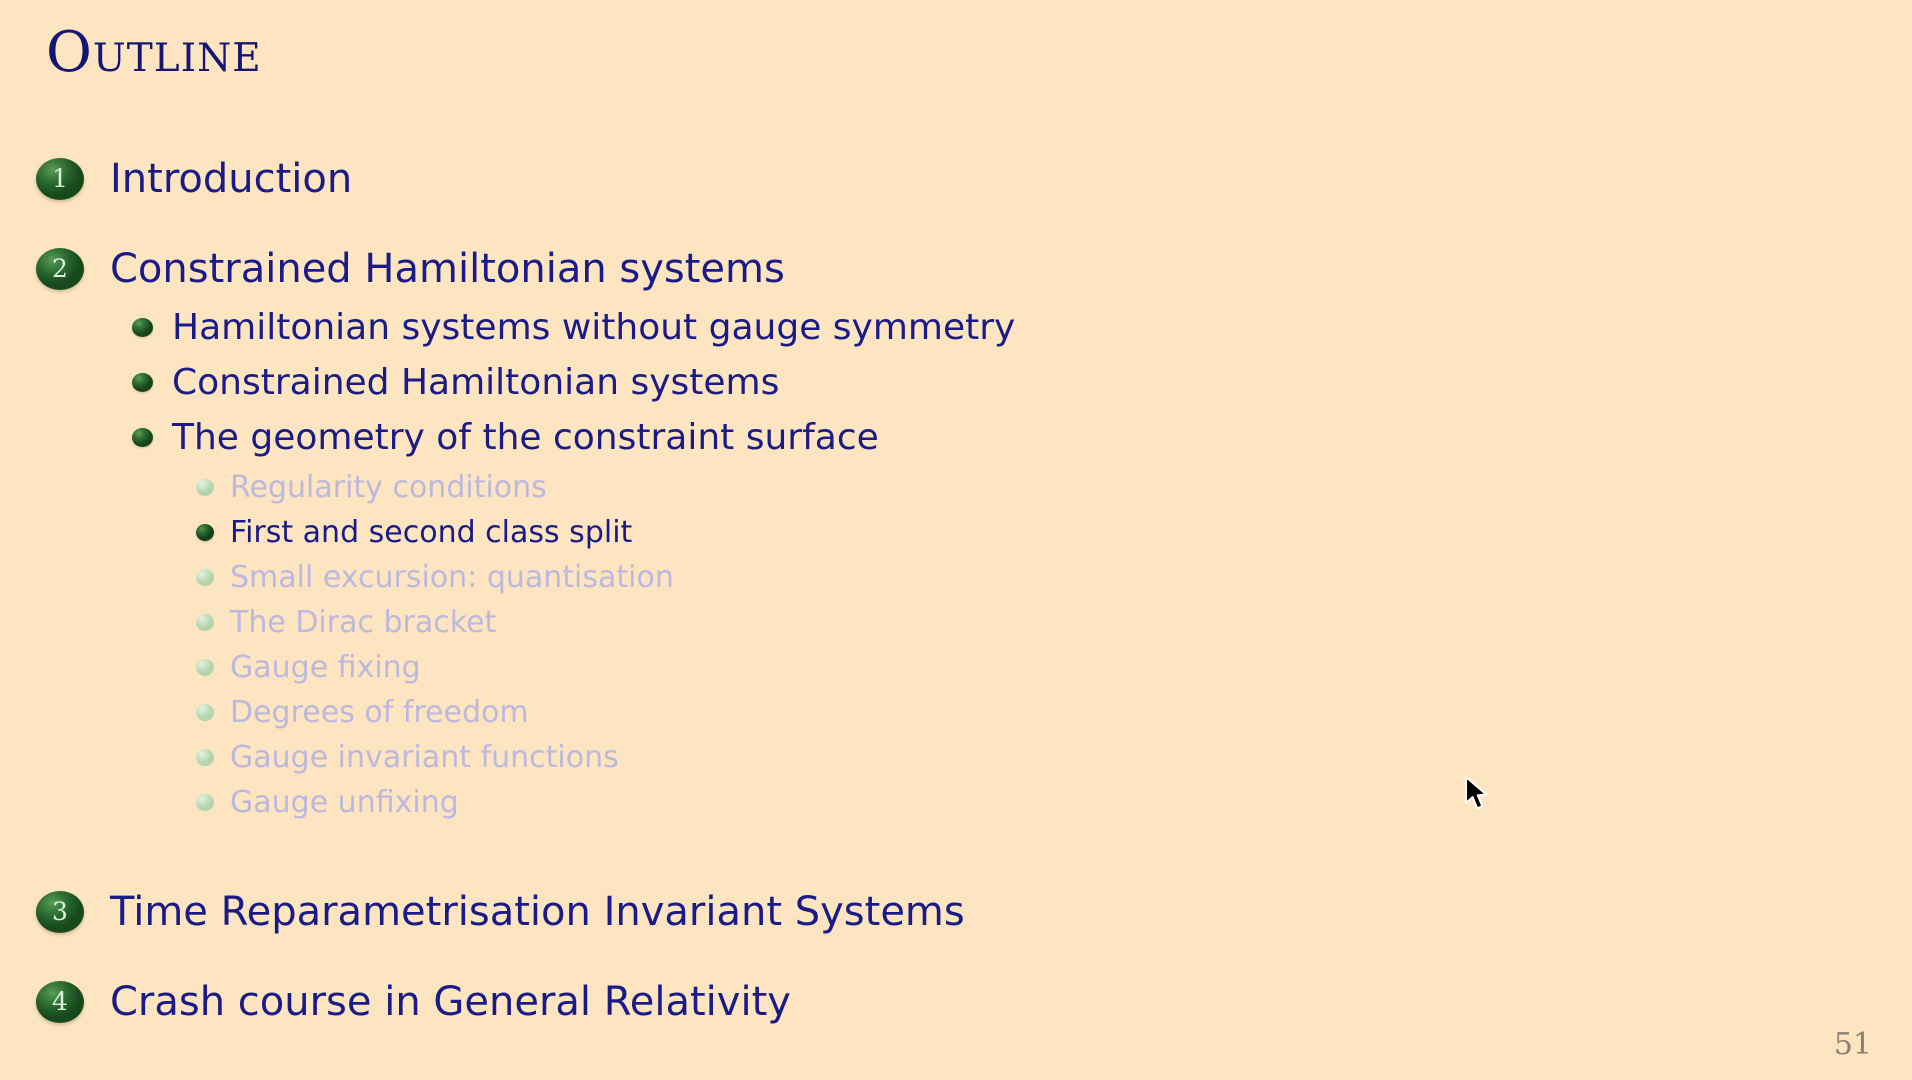 This screenshot has width=1912, height=1080. I want to click on section-label: Constrained Hamiltonian systems, so click(447, 269).